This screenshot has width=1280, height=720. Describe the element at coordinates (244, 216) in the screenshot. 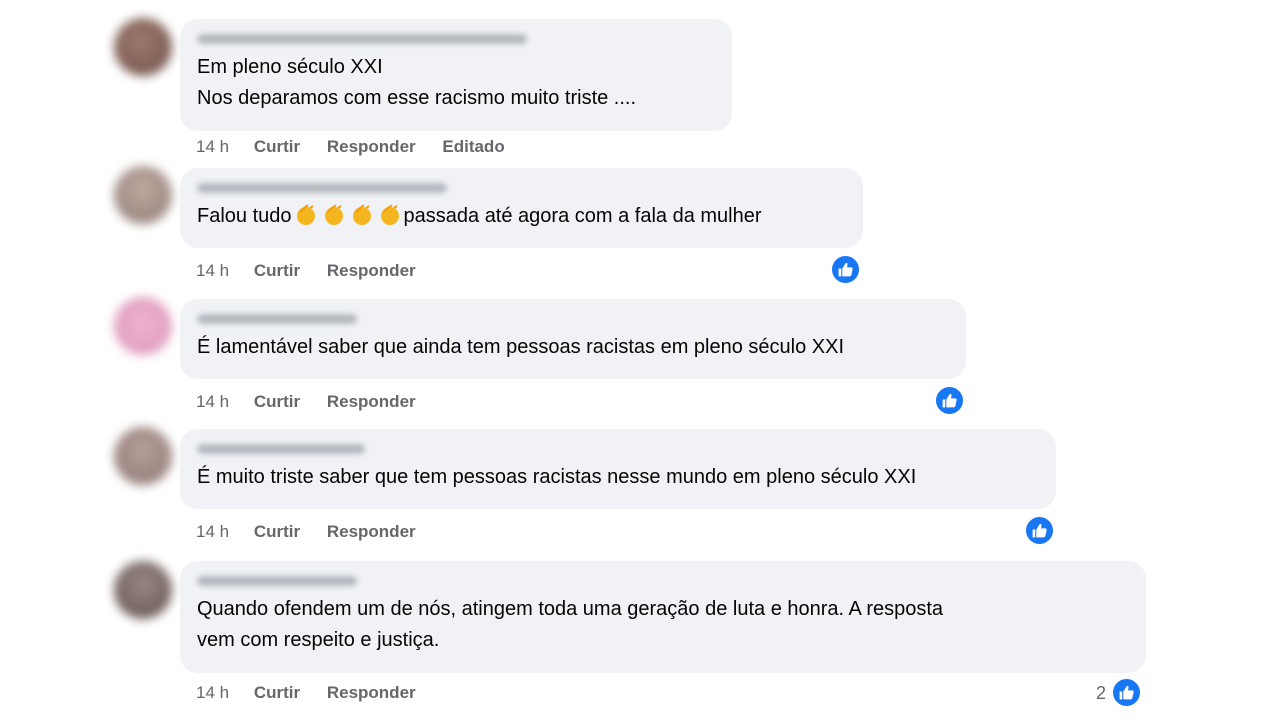

I see `comment-text-start: Falou tudo` at that location.